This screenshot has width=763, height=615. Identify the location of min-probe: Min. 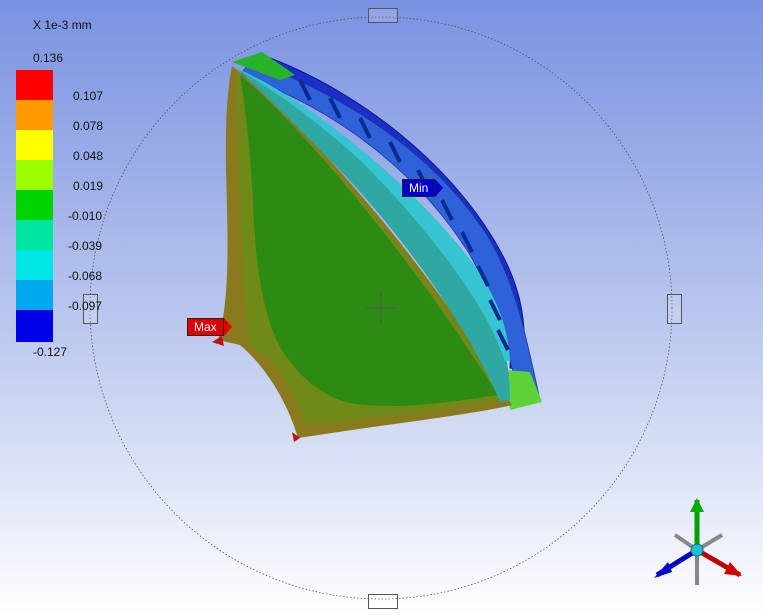
(423, 188).